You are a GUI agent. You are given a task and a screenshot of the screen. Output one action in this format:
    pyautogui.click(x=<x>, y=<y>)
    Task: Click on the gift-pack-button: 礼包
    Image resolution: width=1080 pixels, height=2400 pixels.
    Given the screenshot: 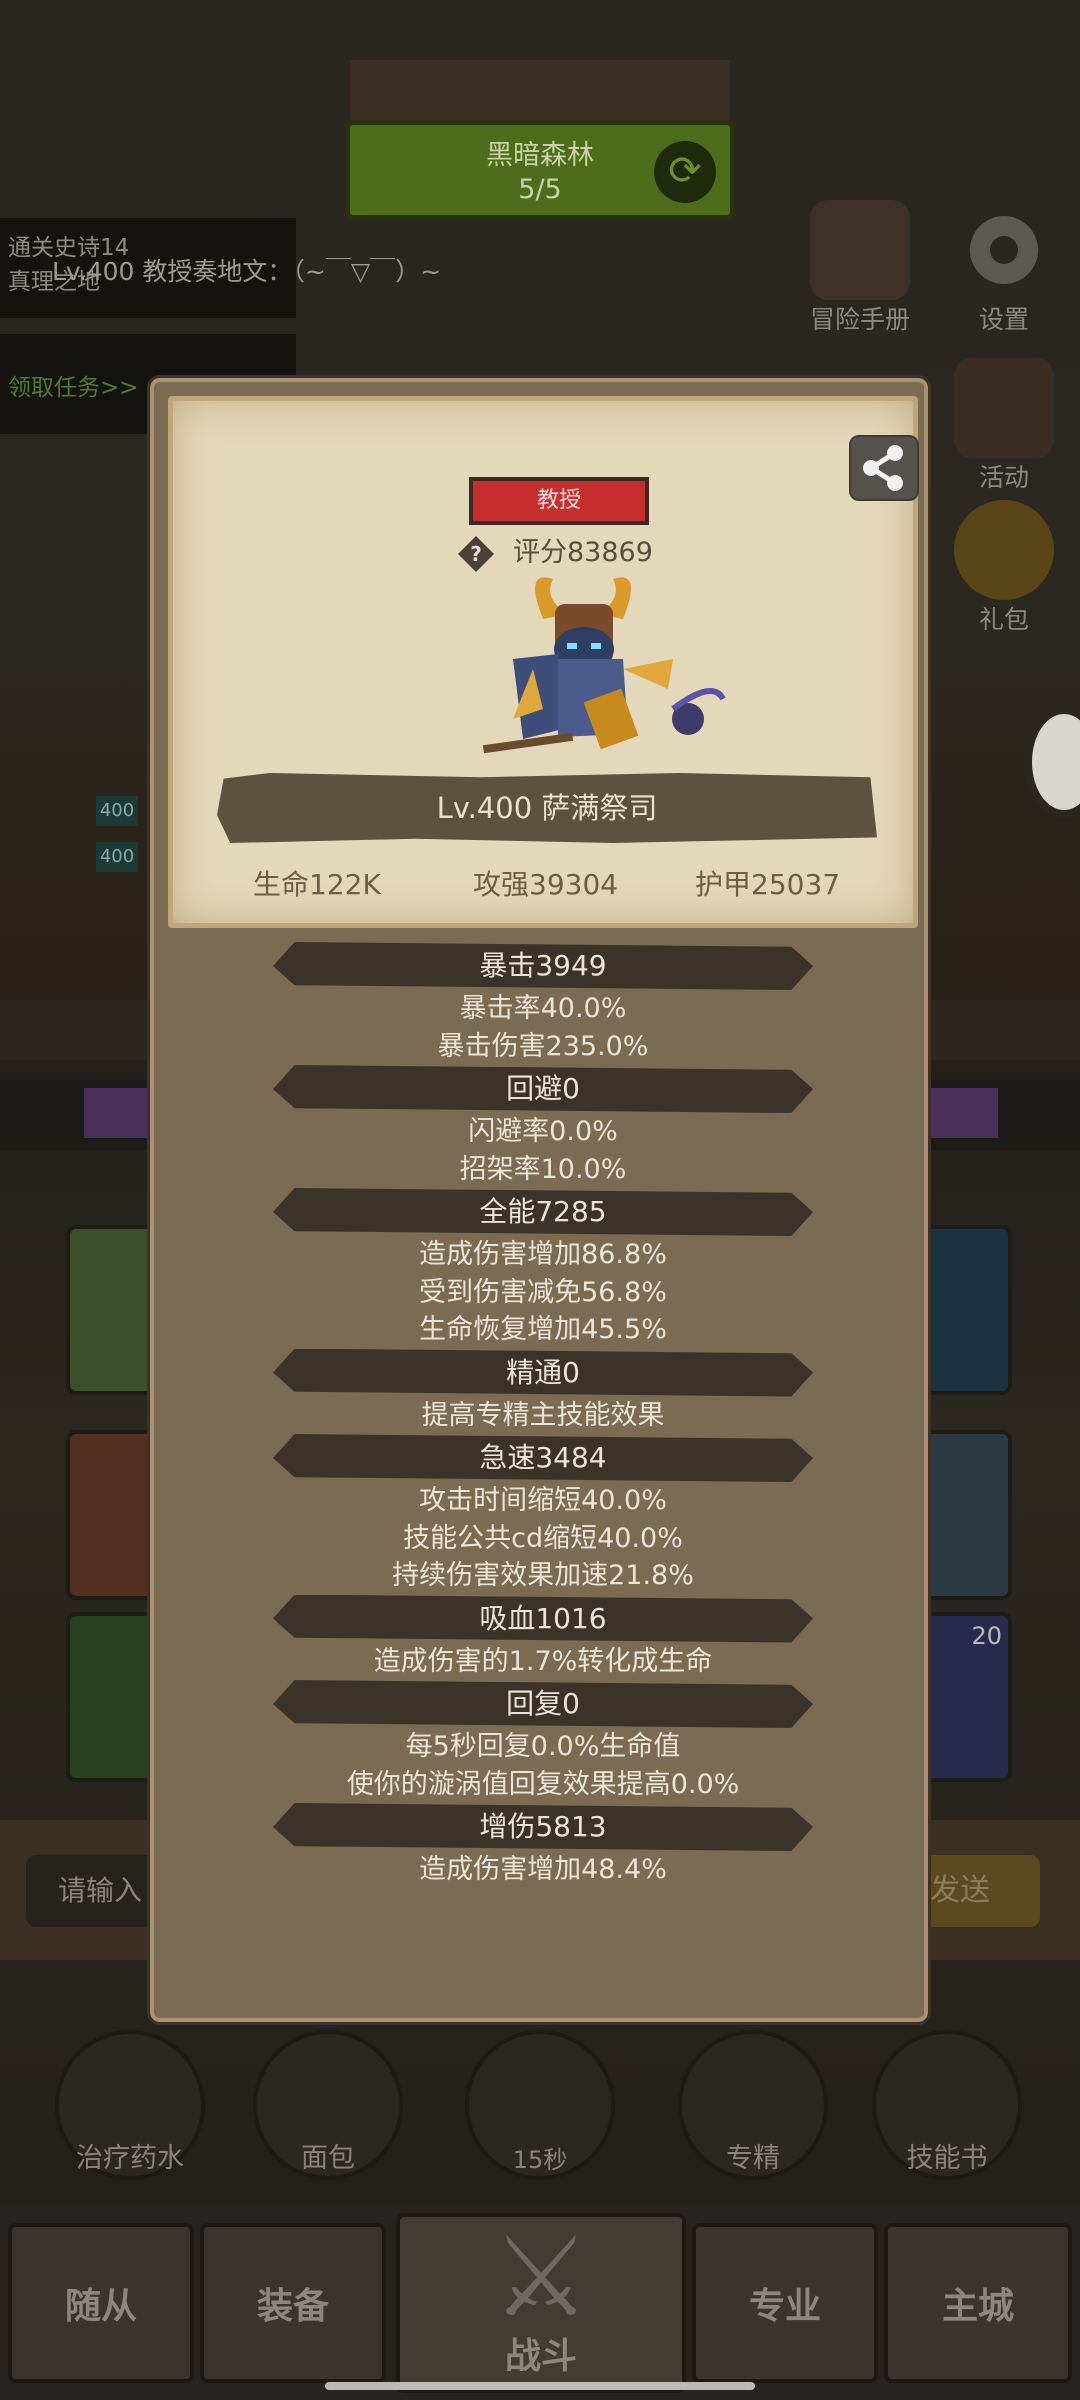 What is the action you would take?
    pyautogui.click(x=1004, y=568)
    